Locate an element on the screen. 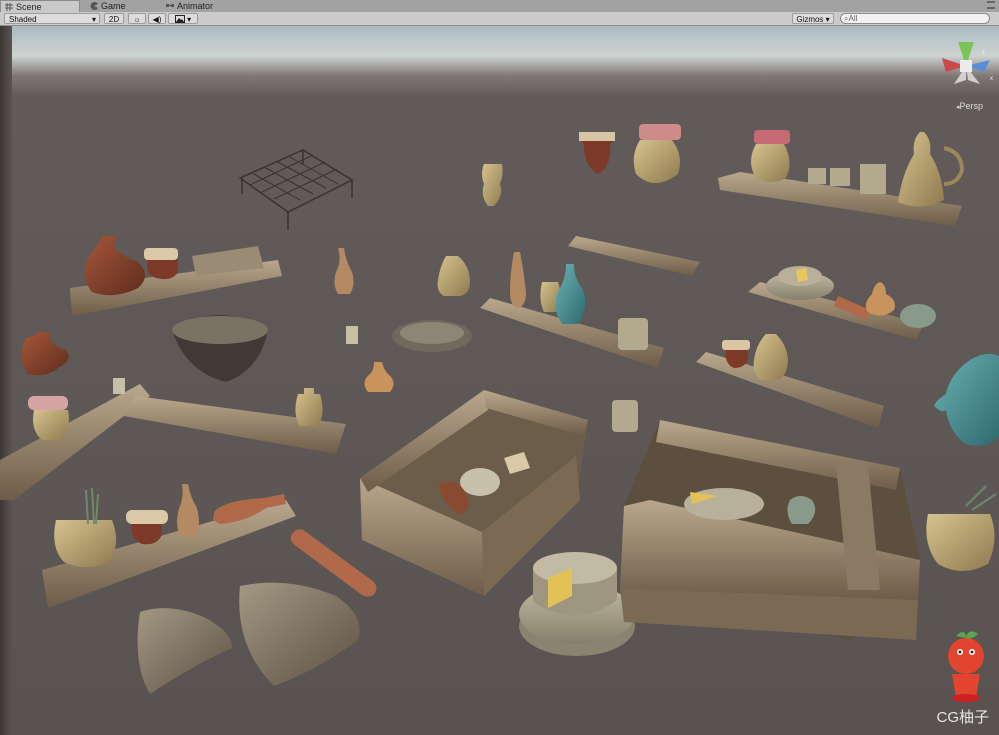  tab-game: Game is located at coordinates (123, 6).